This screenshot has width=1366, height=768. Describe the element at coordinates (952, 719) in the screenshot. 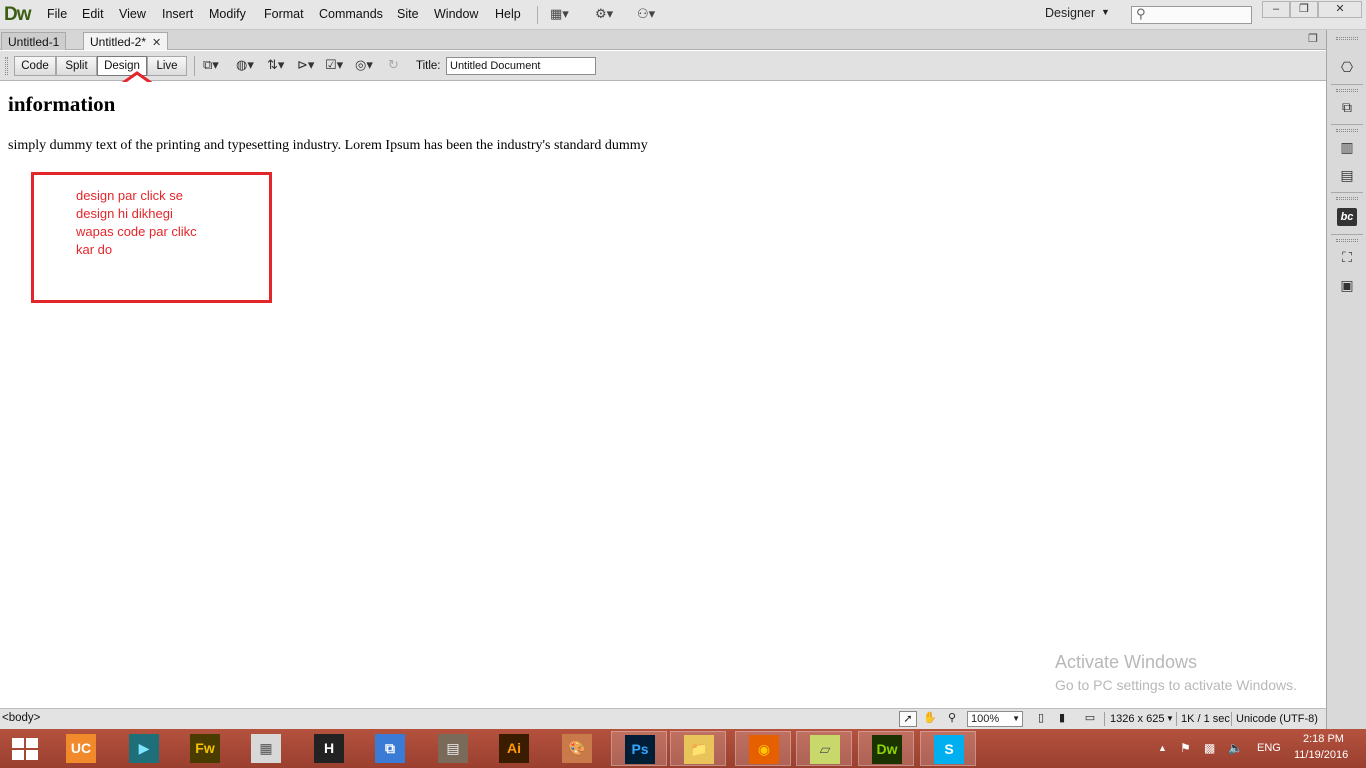

I see `zoom-tool-icon: ⚲` at that location.